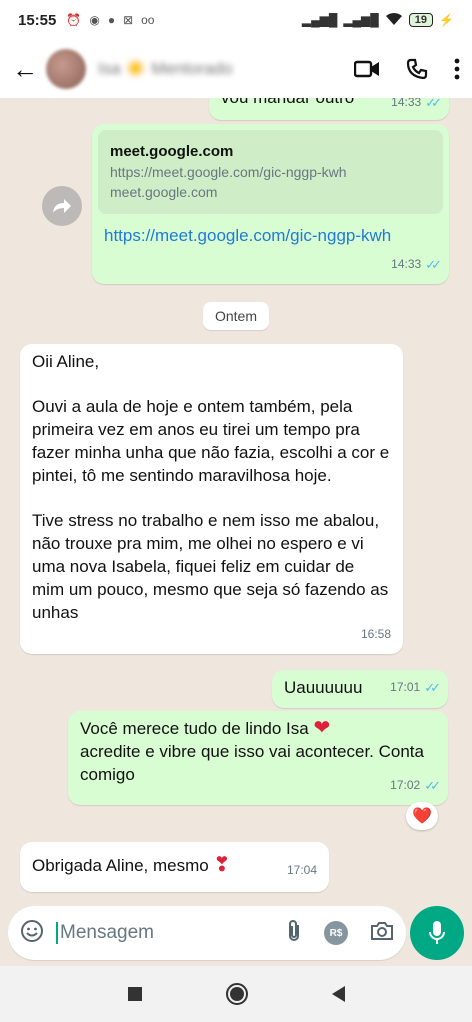  Describe the element at coordinates (236, 20) in the screenshot. I see `status-bar: 15:55 ⏰ ◉ ● ⊠ oo ▂▄▆█ ▂▄▆█ 19 ⚡` at that location.